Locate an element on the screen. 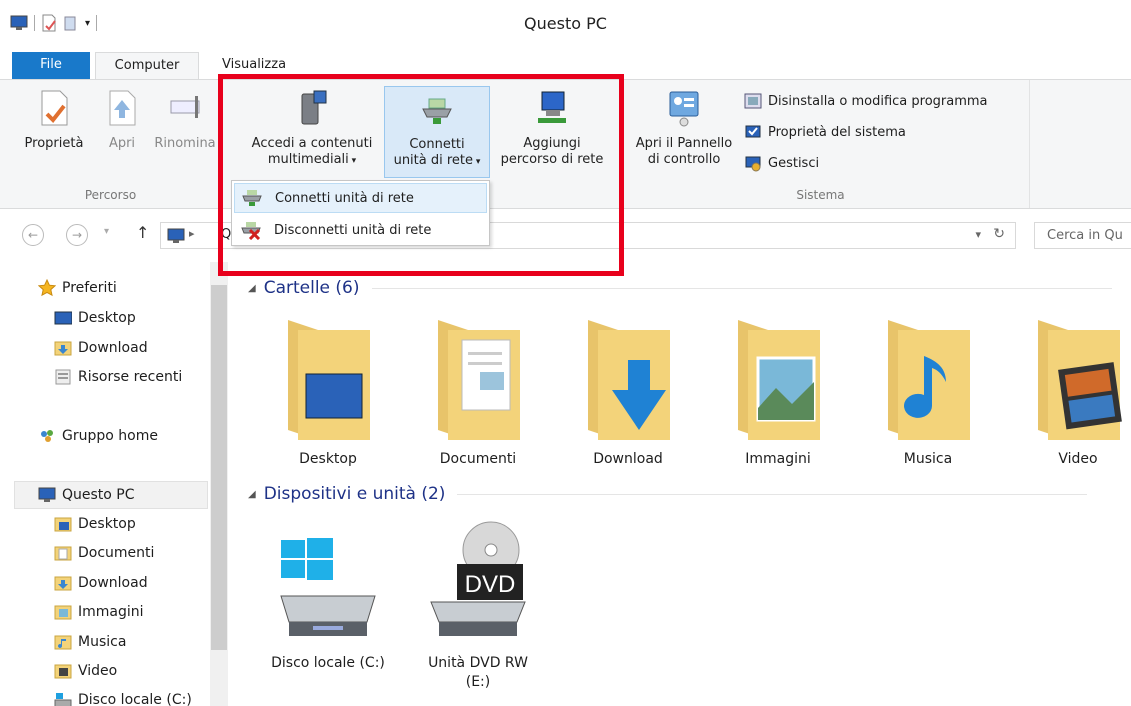 Image resolution: width=1131 pixels, height=706 pixels. folder-label-music: Musica is located at coordinates (928, 459).